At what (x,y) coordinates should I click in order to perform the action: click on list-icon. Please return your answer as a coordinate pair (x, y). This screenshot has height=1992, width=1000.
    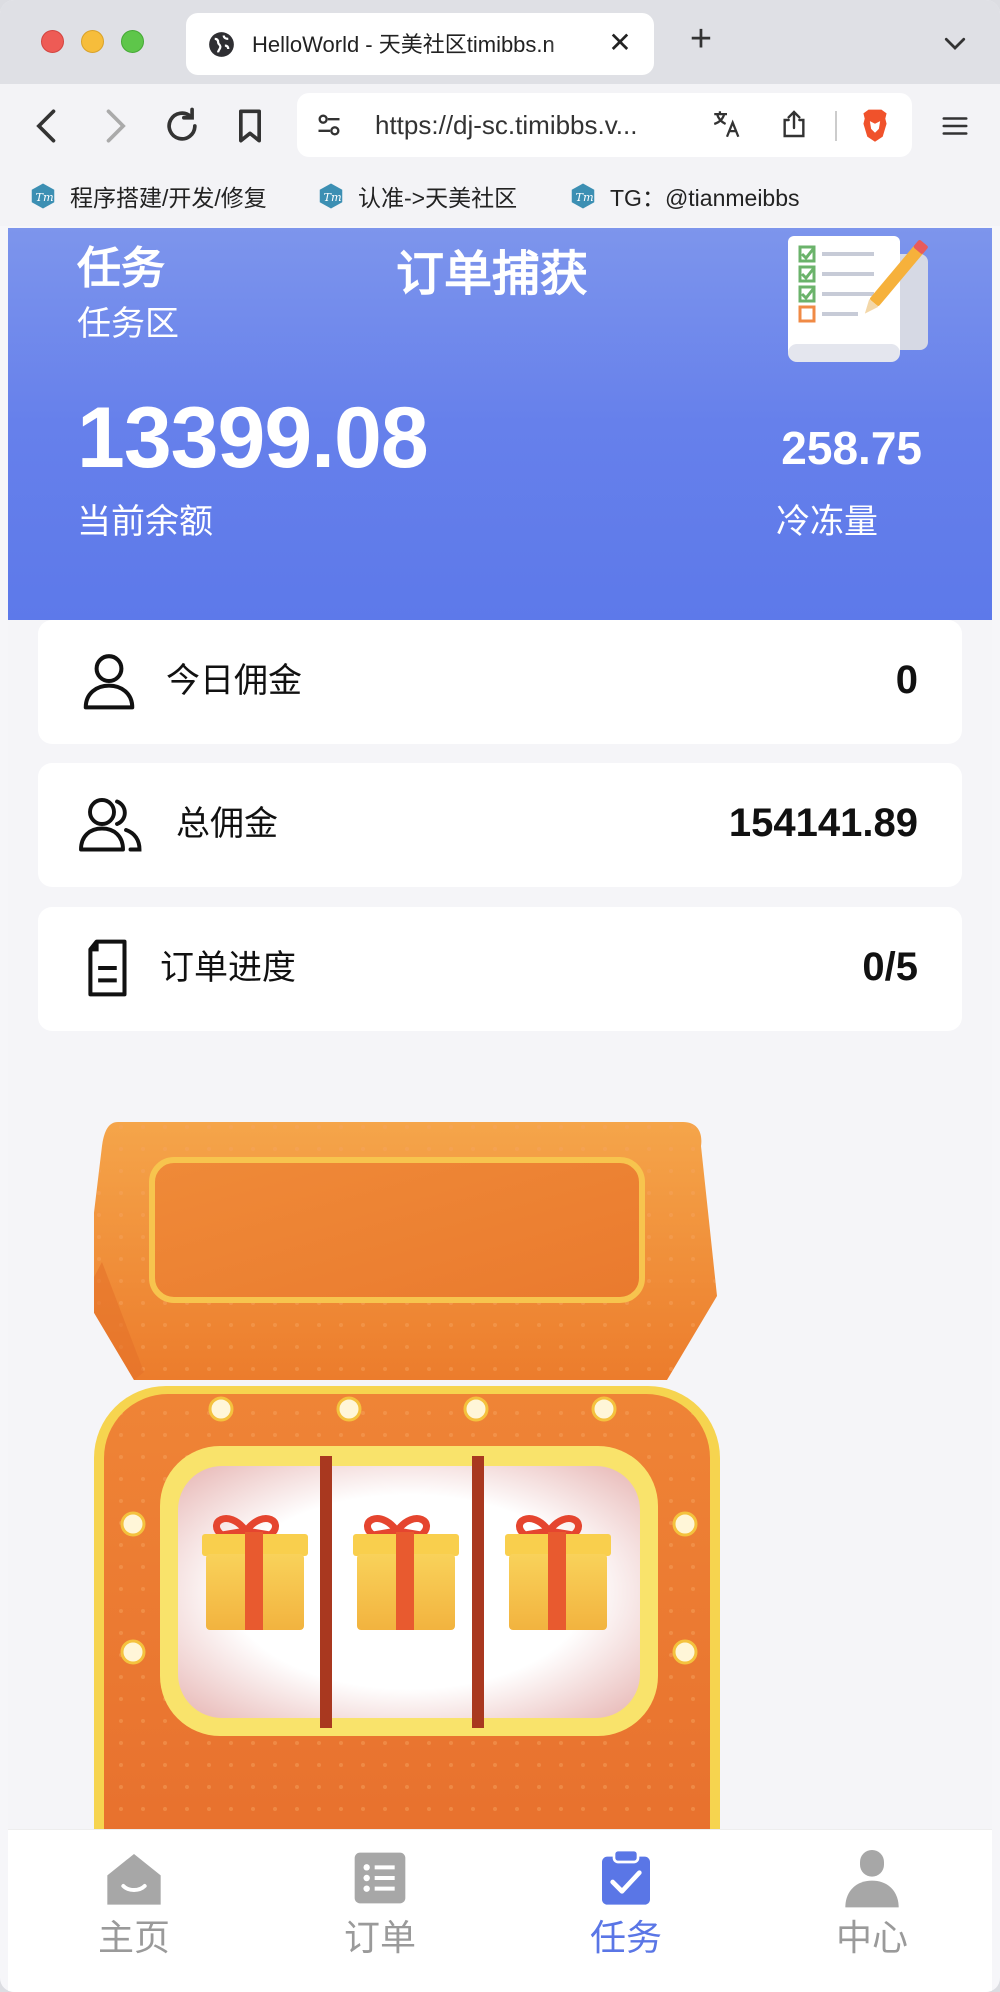
    Looking at the image, I should click on (380, 1878).